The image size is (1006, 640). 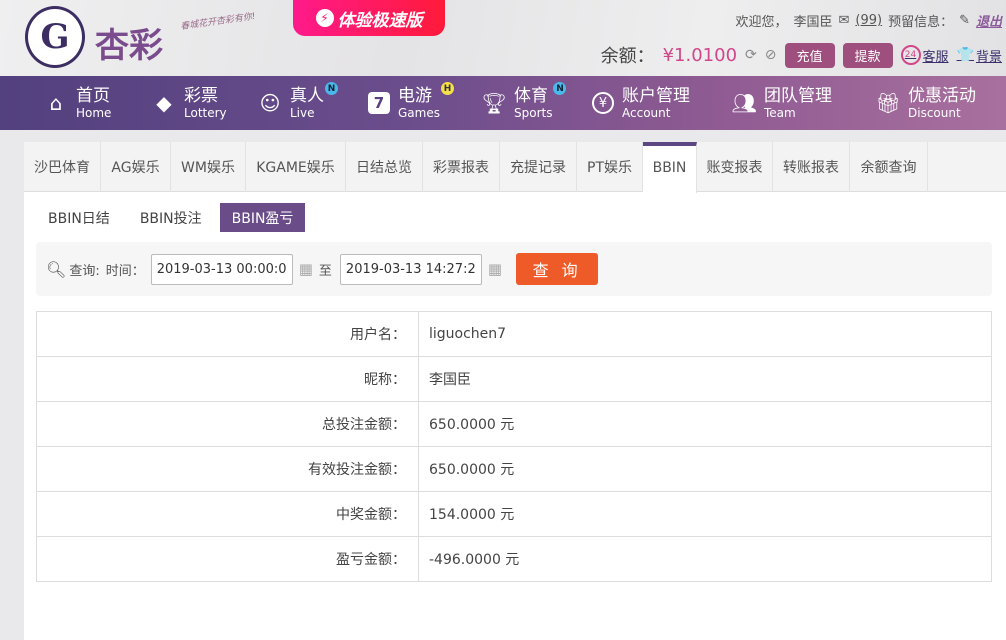 I want to click on nav-label: 账户管理, so click(x=656, y=95).